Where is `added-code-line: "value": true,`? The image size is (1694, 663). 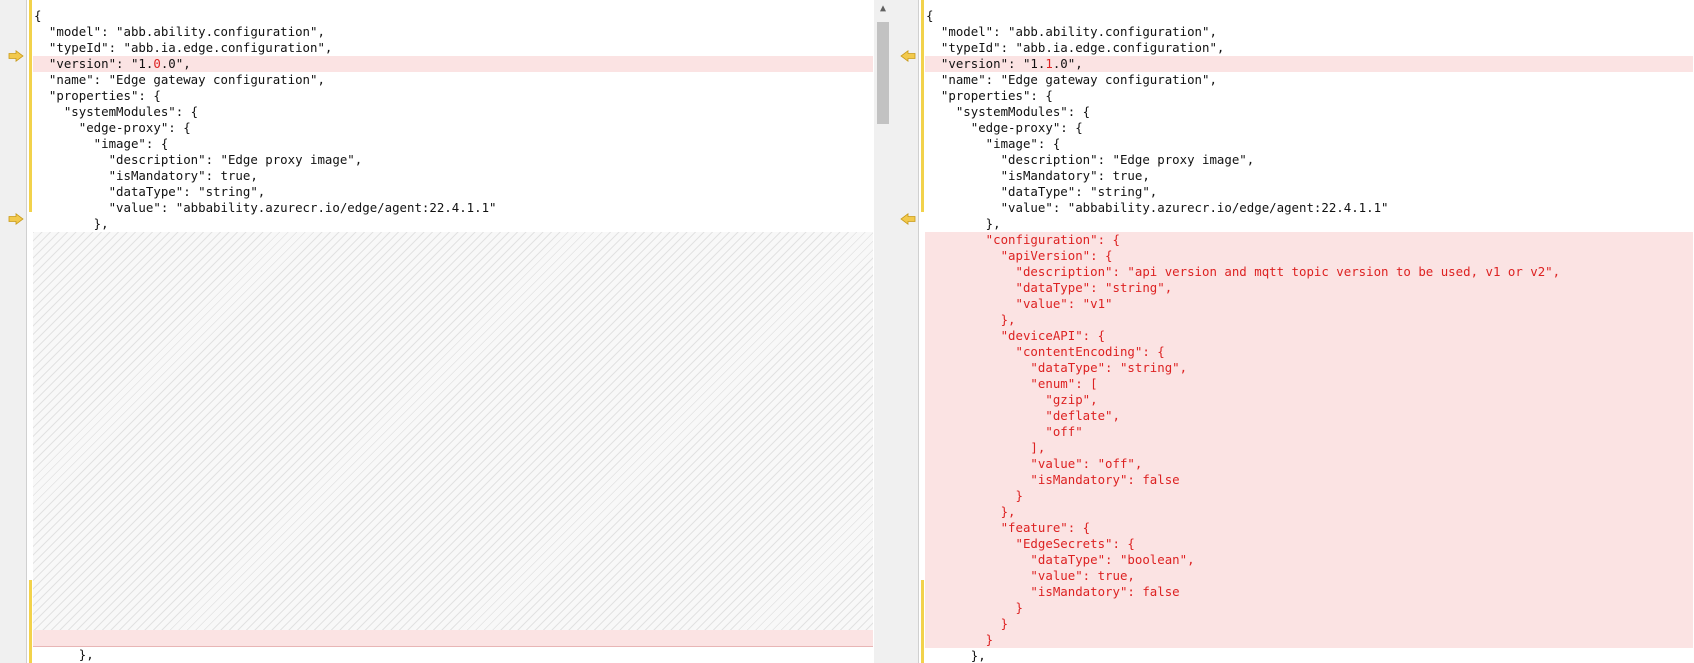 added-code-line: "value": true, is located at coordinates (1309, 576).